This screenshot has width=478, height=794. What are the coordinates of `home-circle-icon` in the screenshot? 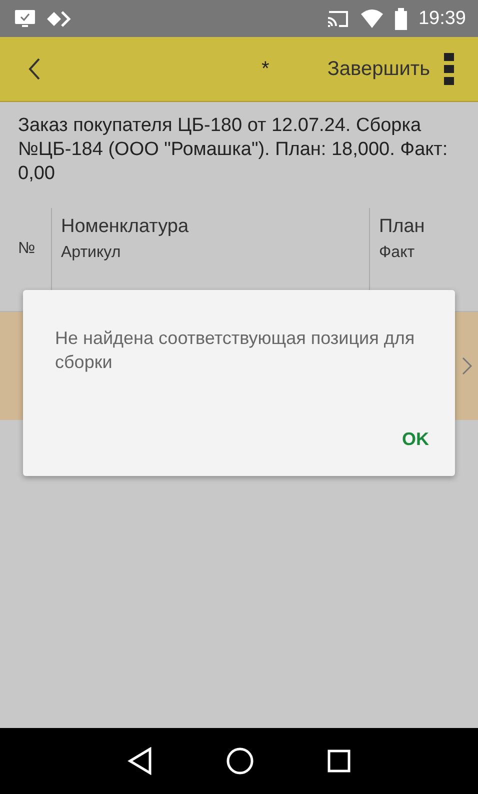 It's located at (240, 761).